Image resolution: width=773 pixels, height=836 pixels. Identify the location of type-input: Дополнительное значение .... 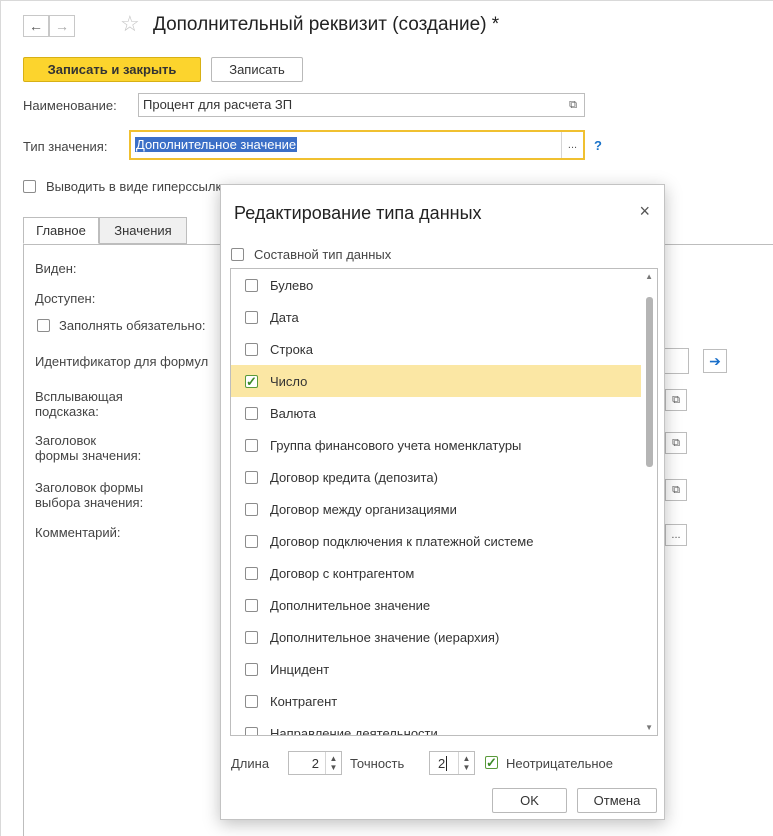
(357, 145).